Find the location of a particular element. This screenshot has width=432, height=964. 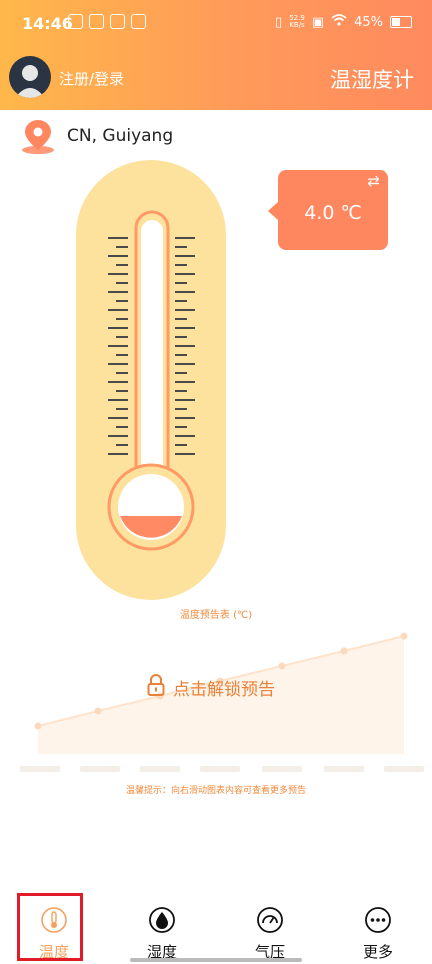

more-dots-icon is located at coordinates (378, 922).